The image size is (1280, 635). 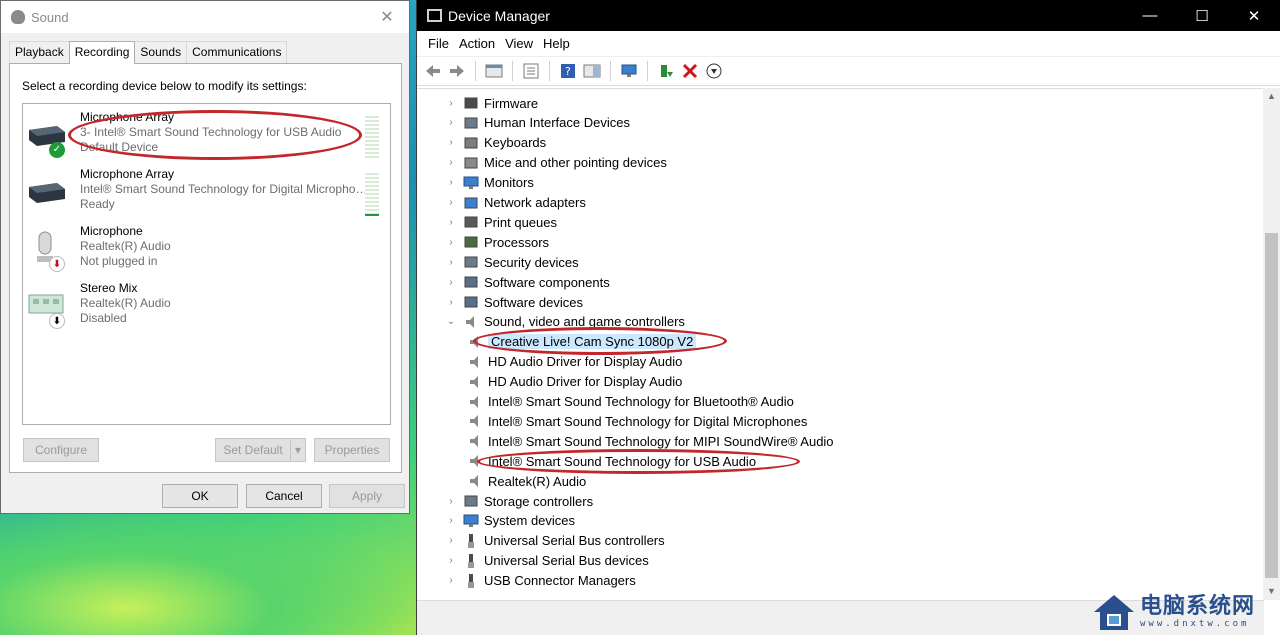 What do you see at coordinates (284, 496) in the screenshot?
I see `cancel-button: Cancel` at bounding box center [284, 496].